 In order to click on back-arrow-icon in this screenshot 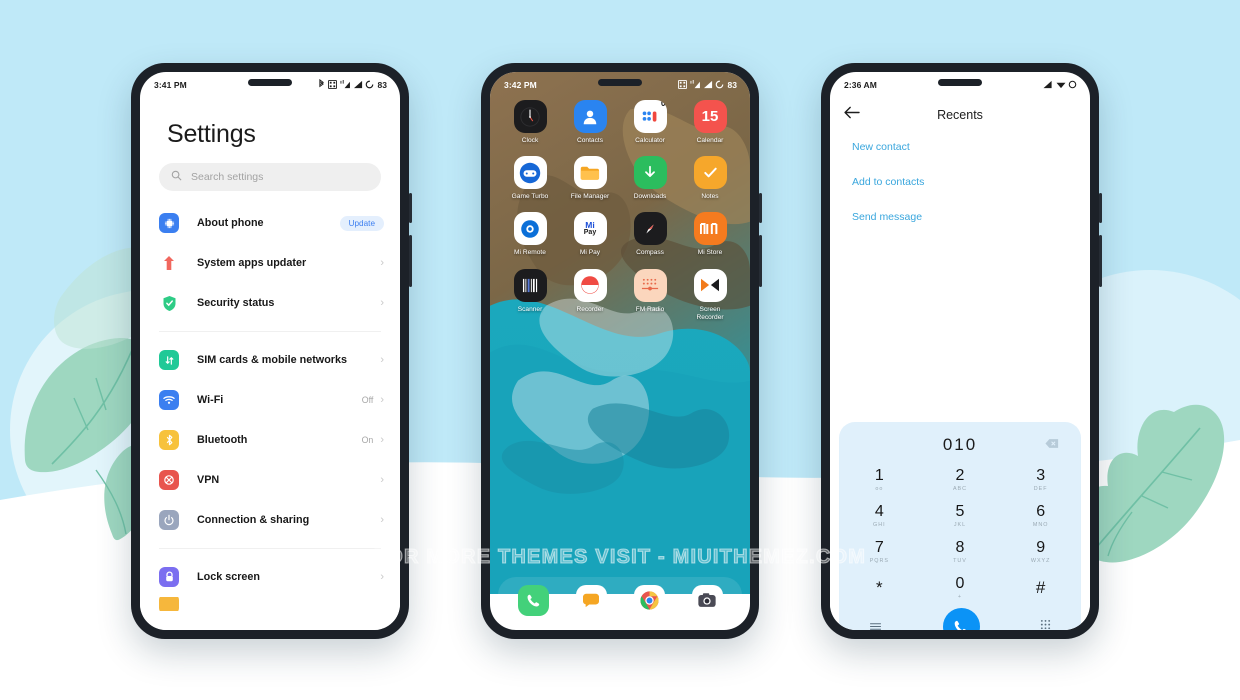, I will do `click(852, 115)`.